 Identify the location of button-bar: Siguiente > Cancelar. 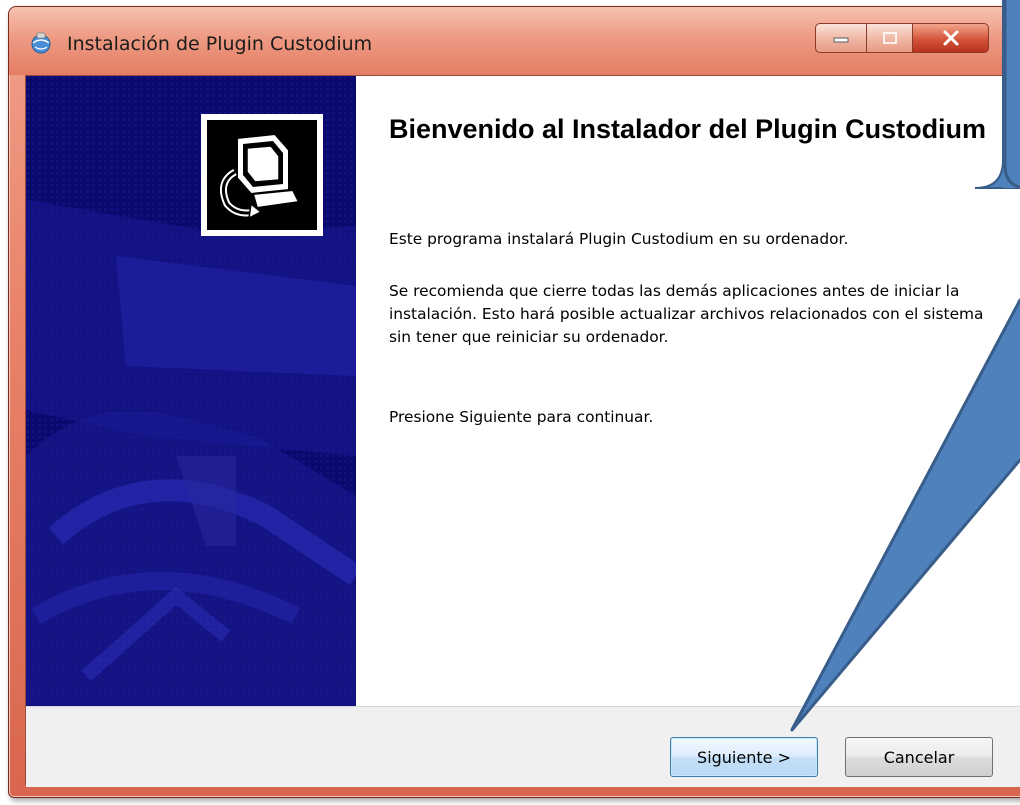
(523, 746).